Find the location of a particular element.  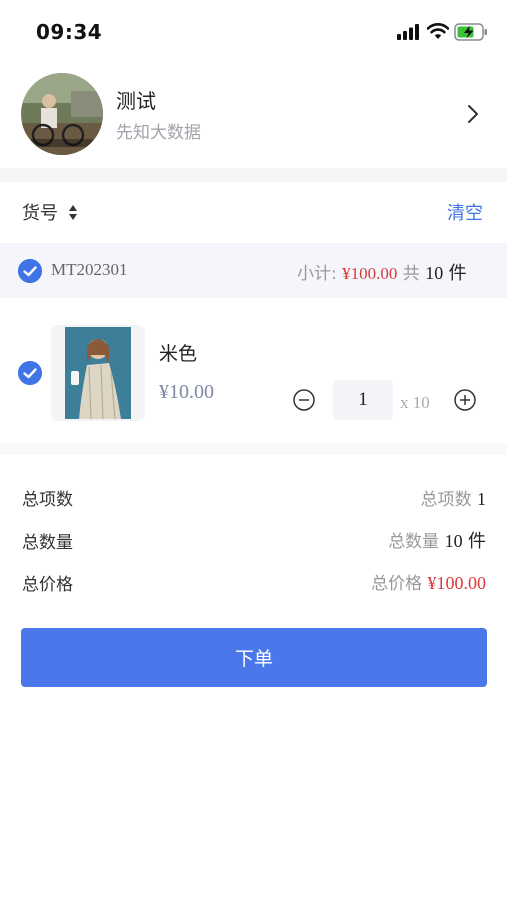

total-items-value: 总项数 1 is located at coordinates (453, 497).